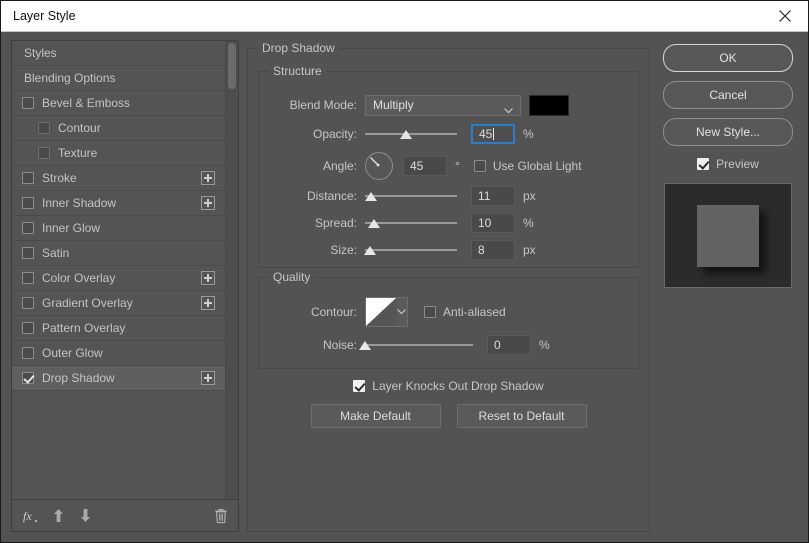 This screenshot has height=543, width=809. What do you see at coordinates (404, 16) in the screenshot?
I see `title-bar: Layer Style` at bounding box center [404, 16].